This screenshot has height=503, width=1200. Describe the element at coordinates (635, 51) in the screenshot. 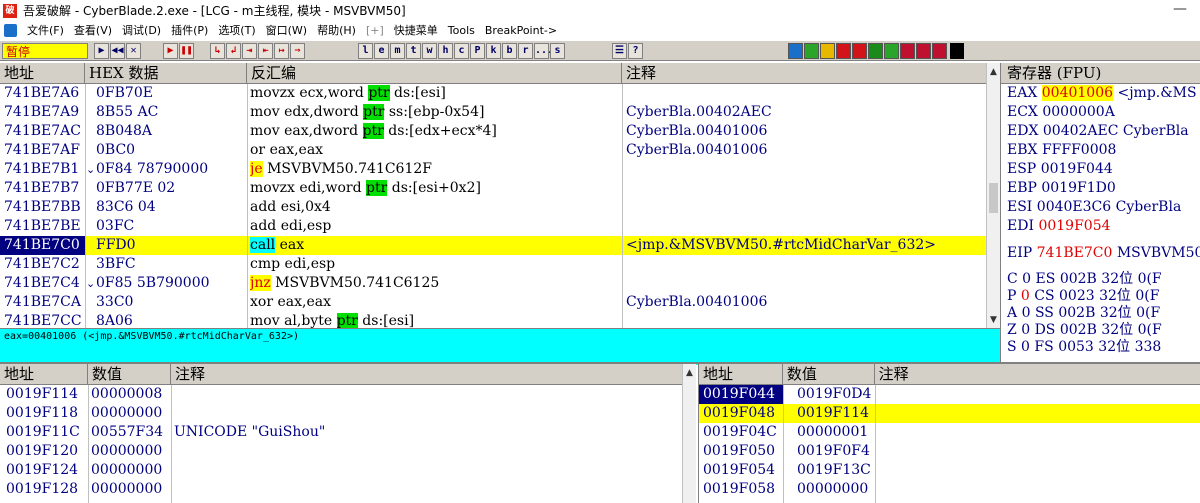

I see `toolbar-button: ?` at that location.